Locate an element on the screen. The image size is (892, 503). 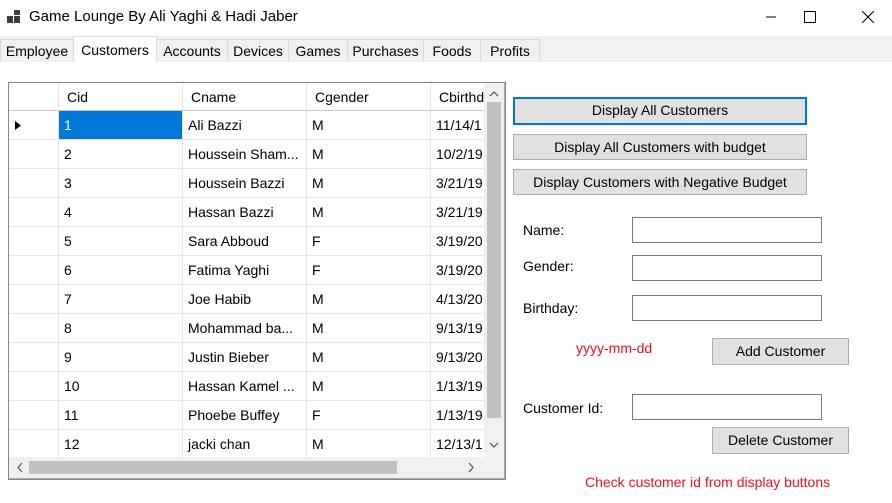
cell-cid: 2 is located at coordinates (121, 154).